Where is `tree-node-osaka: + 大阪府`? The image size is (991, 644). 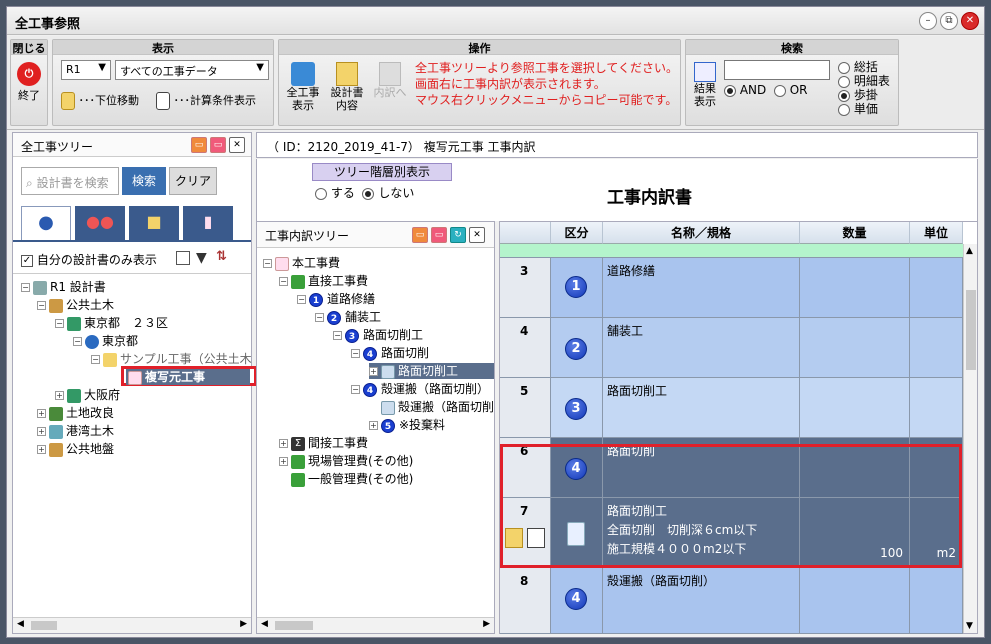
tree-node-osaka: + 大阪府 is located at coordinates (87, 395).